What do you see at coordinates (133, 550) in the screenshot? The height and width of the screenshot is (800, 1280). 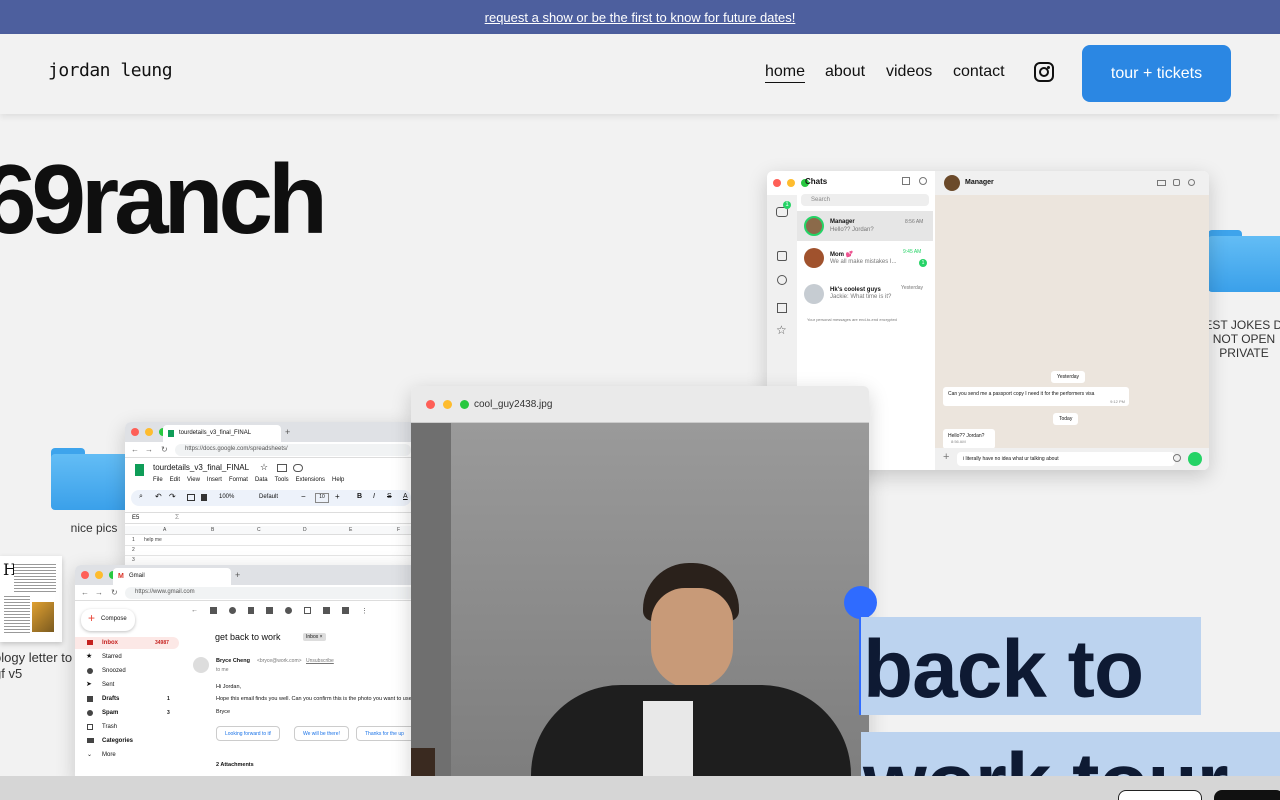 I see `row-header: 2` at bounding box center [133, 550].